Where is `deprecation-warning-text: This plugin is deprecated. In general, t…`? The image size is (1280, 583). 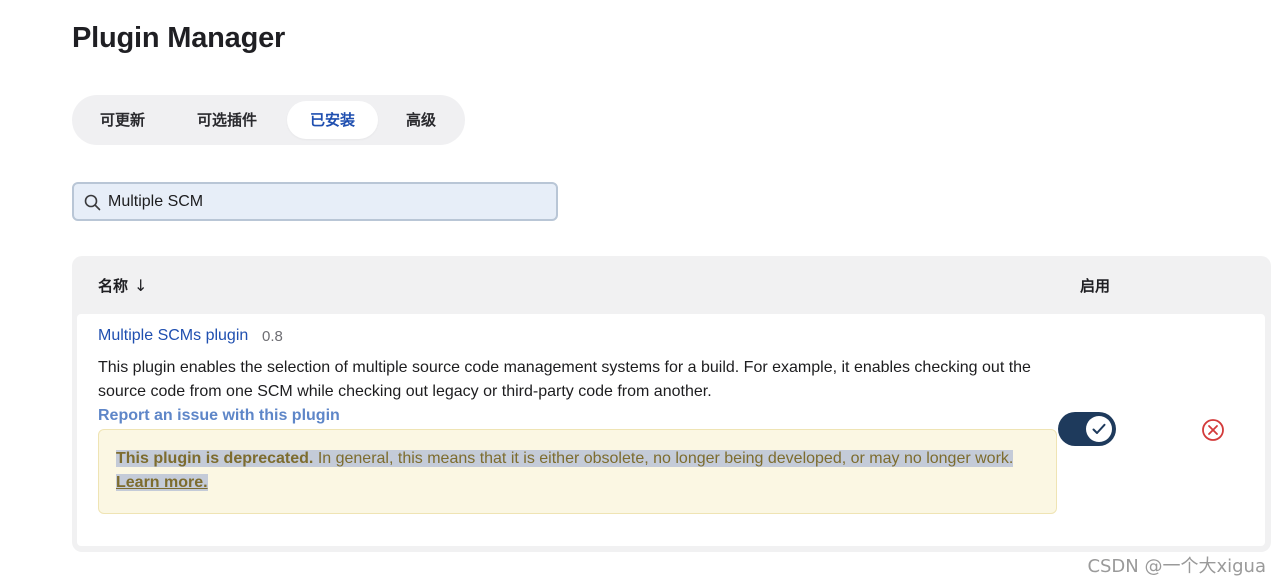 deprecation-warning-text: This plugin is deprecated. In general, t… is located at coordinates (578, 471).